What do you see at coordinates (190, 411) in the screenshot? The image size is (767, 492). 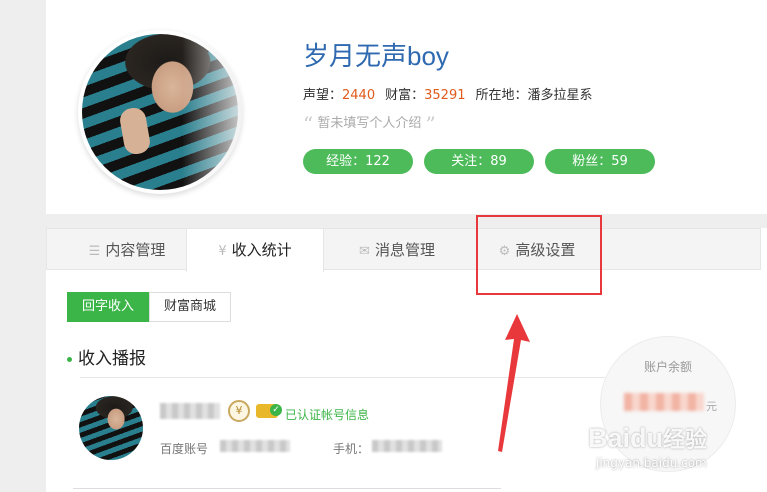 I see `blurred-username` at bounding box center [190, 411].